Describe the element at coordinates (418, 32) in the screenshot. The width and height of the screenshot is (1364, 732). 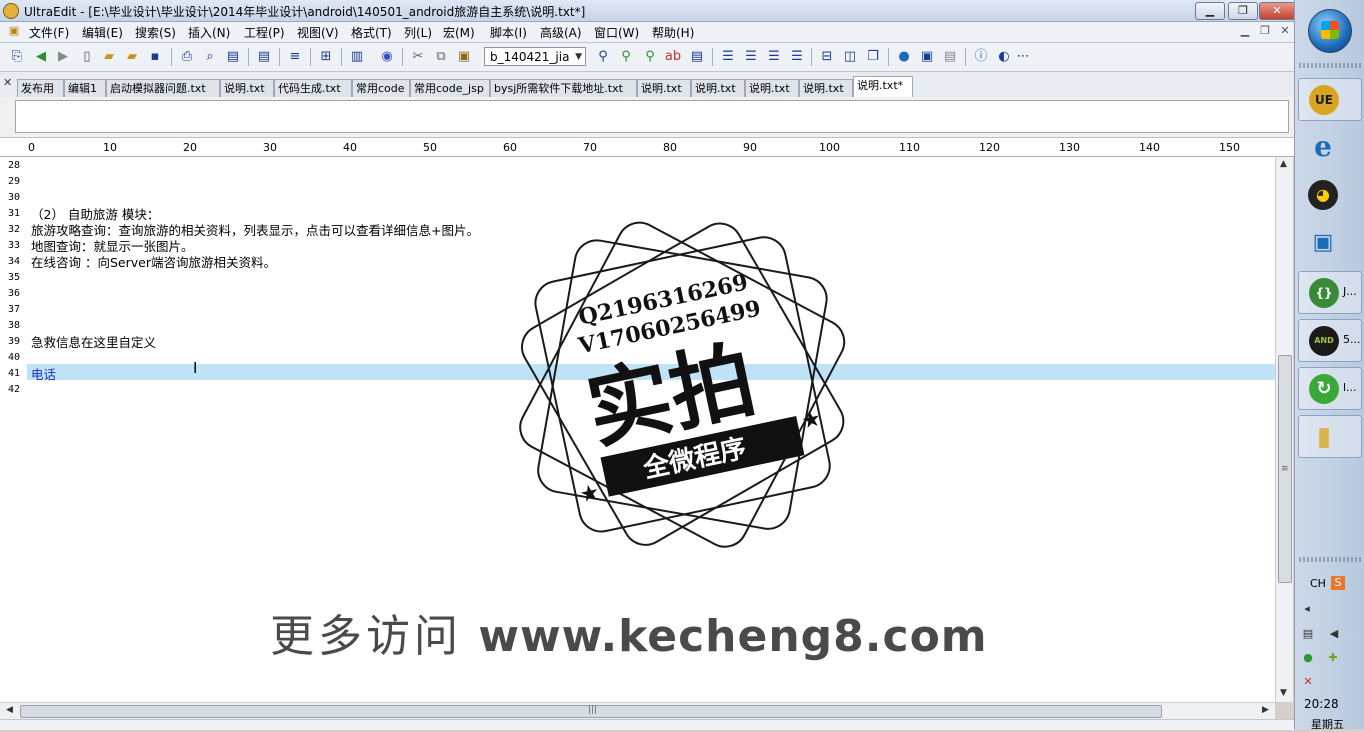
I see `menu-column: 列(L)` at that location.